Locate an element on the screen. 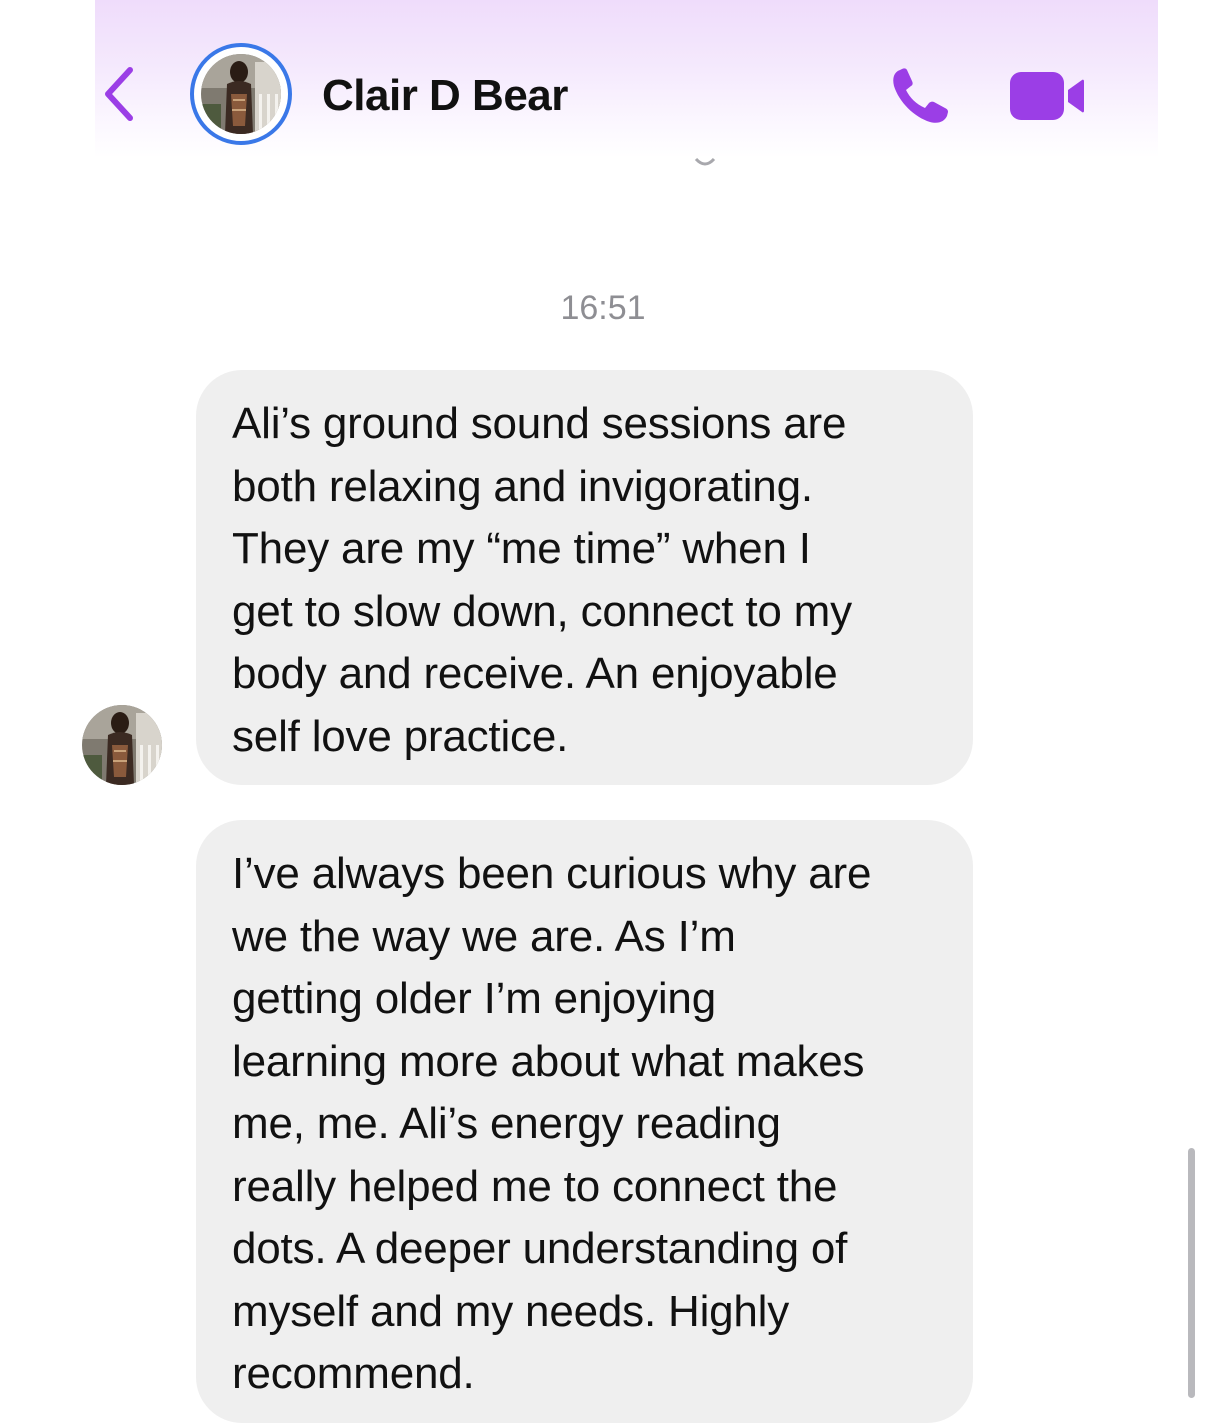 The height and width of the screenshot is (1426, 1206). message-text-line: really helped me to connect the is located at coordinates (535, 1186).